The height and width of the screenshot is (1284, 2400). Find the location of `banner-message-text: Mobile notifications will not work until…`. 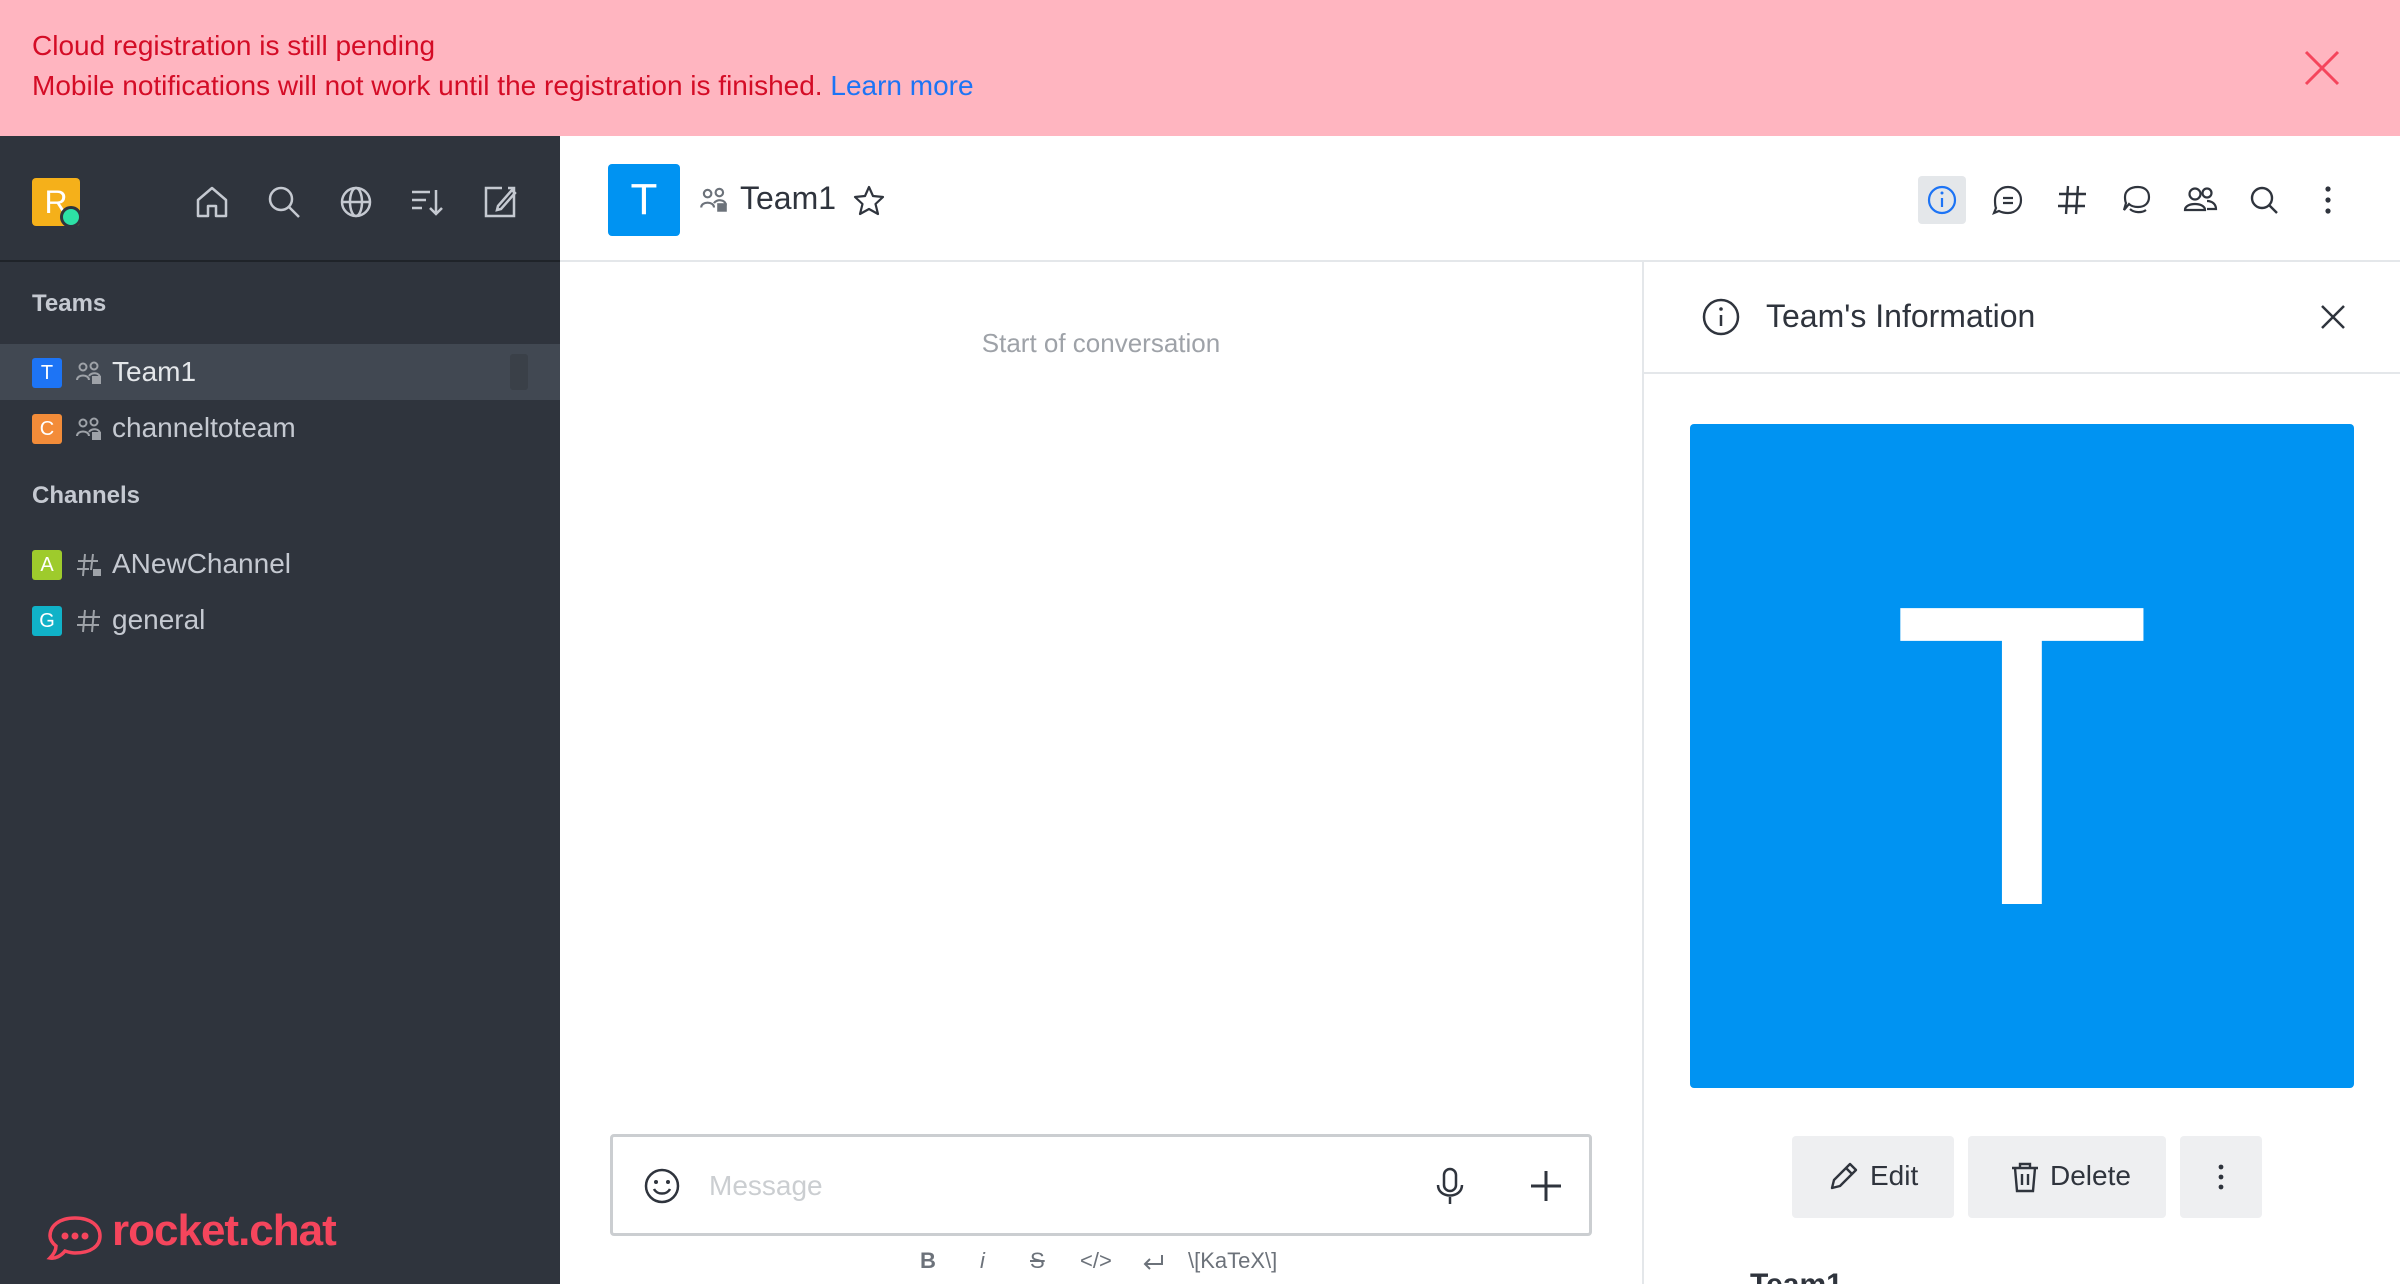

banner-message-text: Mobile notifications will not work until… is located at coordinates (427, 85).